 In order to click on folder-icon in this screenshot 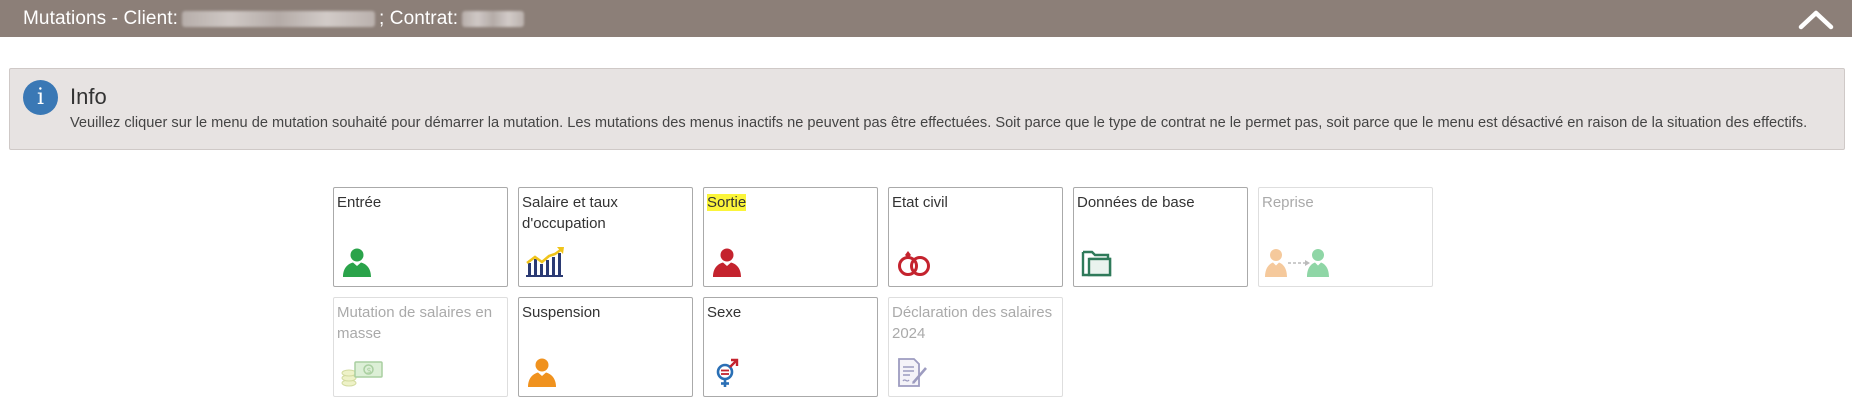, I will do `click(1096, 263)`.